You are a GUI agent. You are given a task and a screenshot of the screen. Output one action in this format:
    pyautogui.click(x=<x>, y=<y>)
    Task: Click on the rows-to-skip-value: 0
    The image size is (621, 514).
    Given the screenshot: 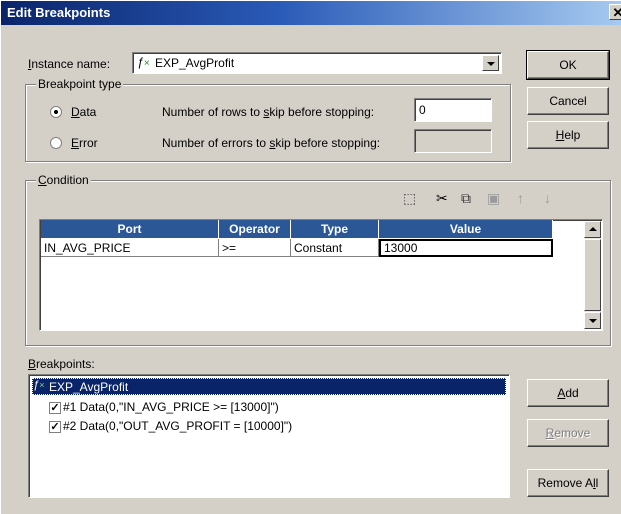 What is the action you would take?
    pyautogui.click(x=422, y=110)
    